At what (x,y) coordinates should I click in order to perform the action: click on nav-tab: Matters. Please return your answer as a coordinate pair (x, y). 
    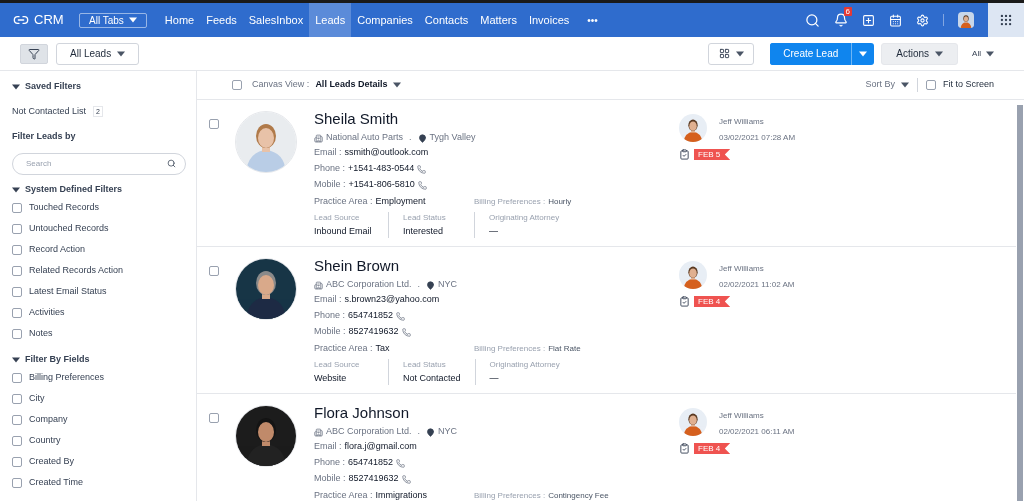
    Looking at the image, I should click on (498, 20).